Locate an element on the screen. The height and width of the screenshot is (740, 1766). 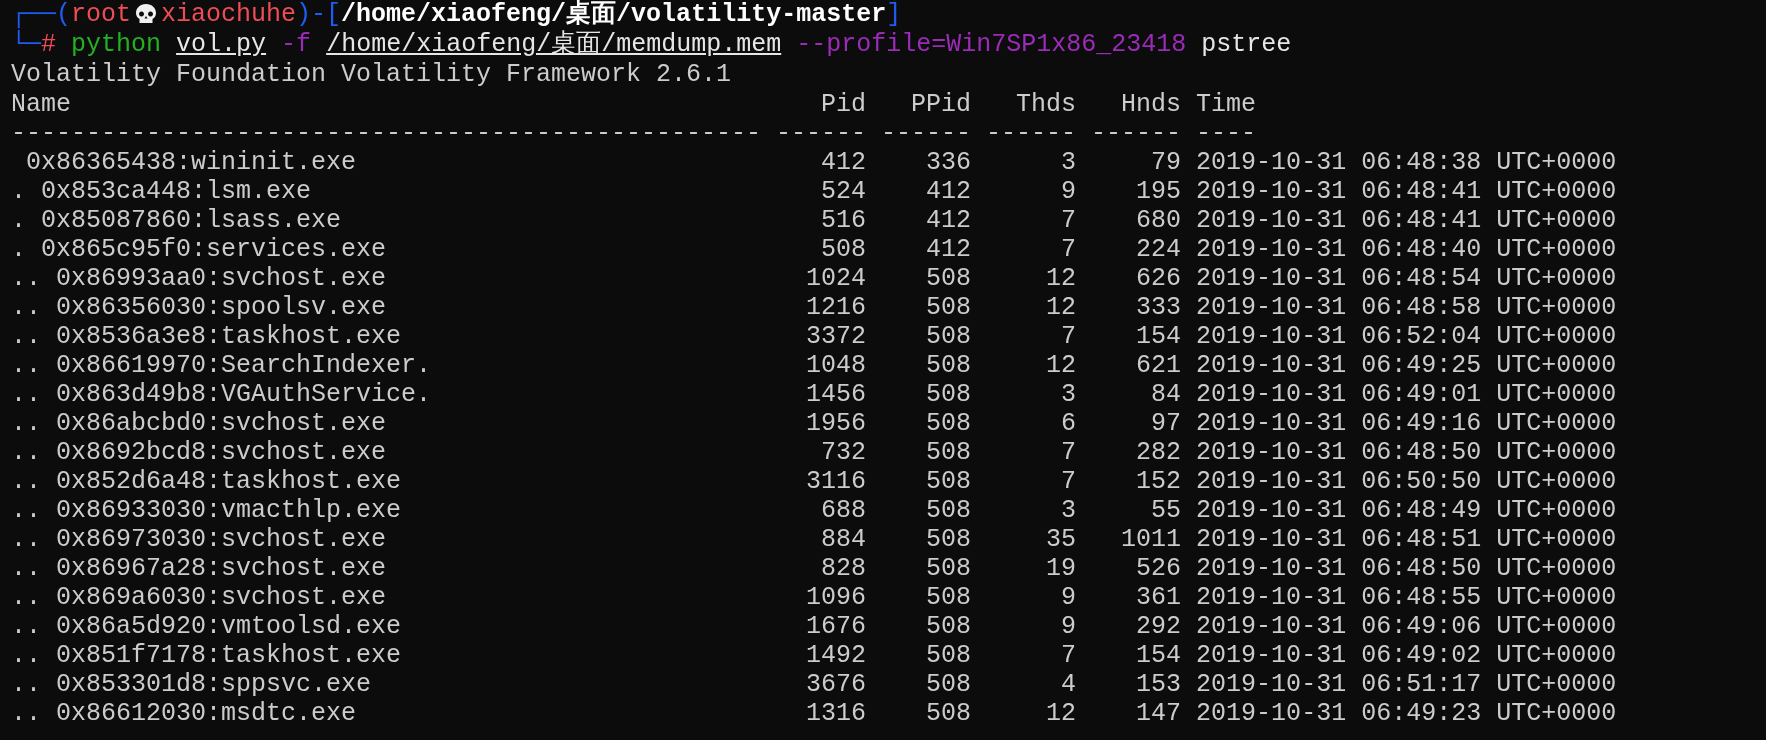
prompt-host: xiaochuhe is located at coordinates (229, 14).